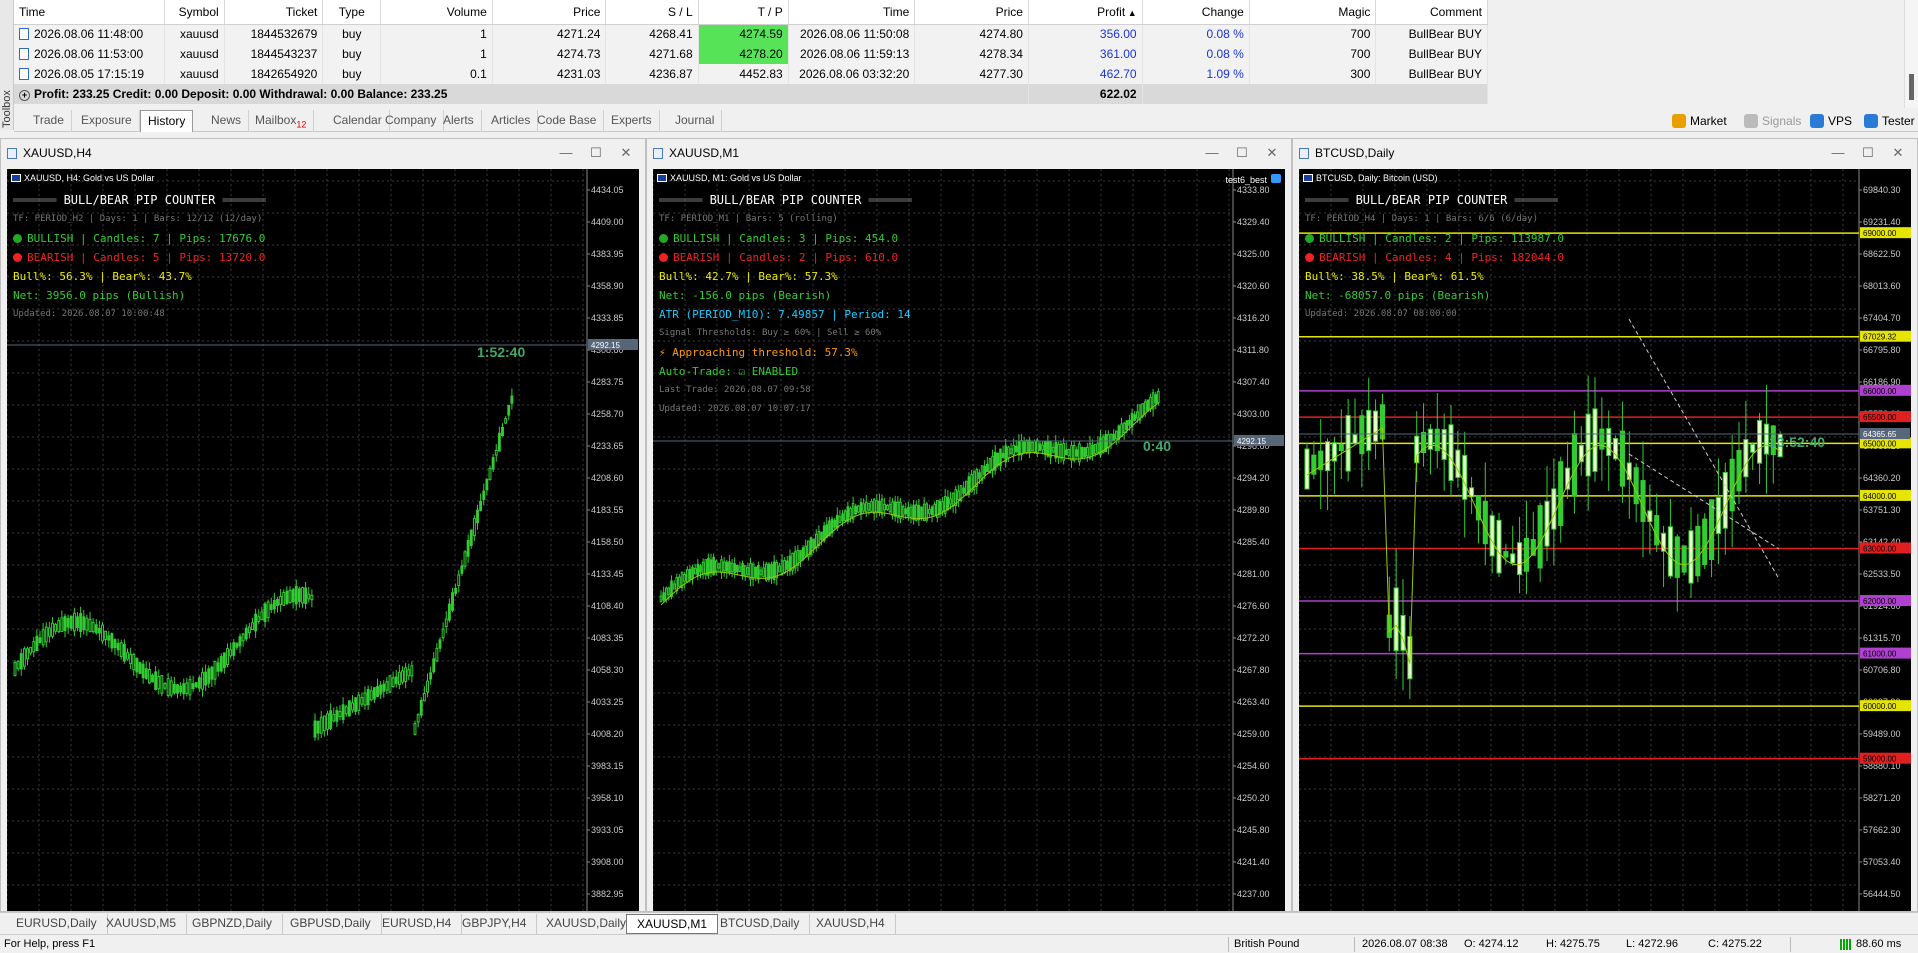  Describe the element at coordinates (167, 121) in the screenshot. I see `tab-history: History` at that location.